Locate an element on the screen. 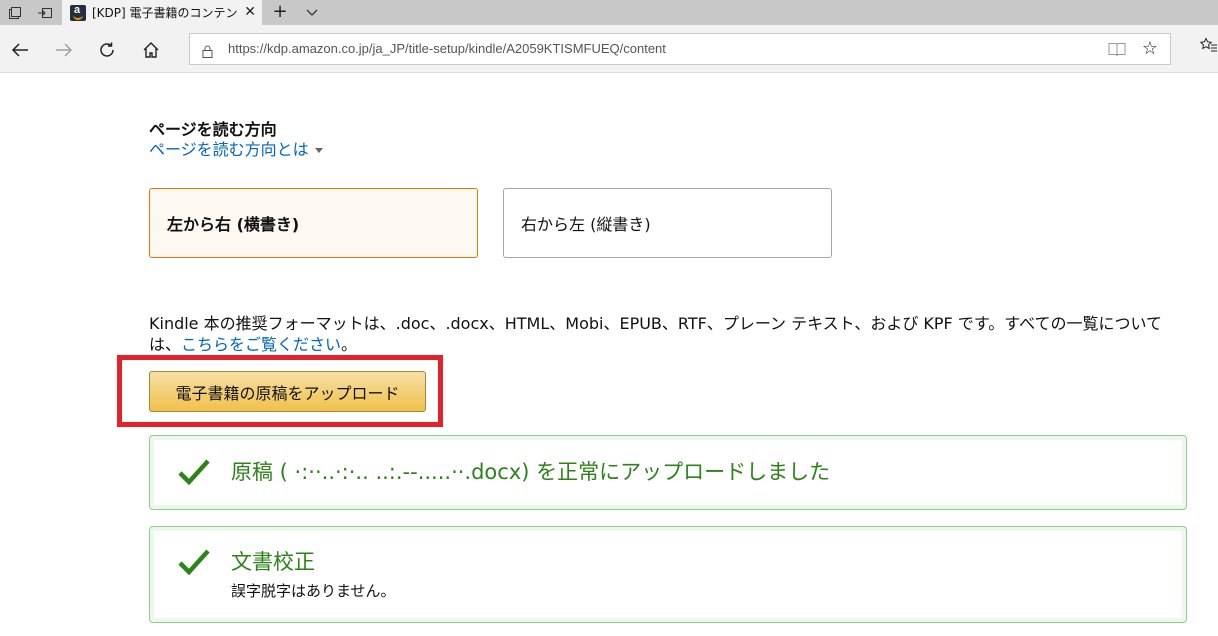 This screenshot has width=1218, height=636. format-list-link: こちらをご覧ください is located at coordinates (261, 344).